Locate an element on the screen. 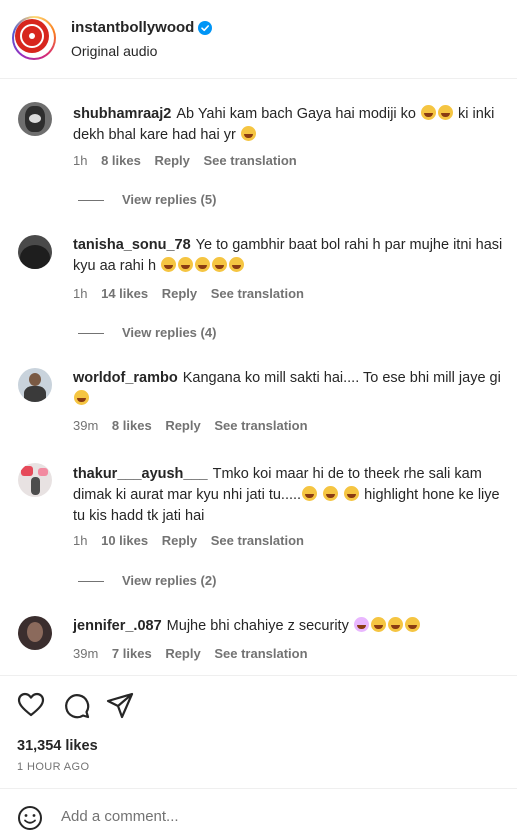 The width and height of the screenshot is (517, 831). post-header: instantbollywood Original audio is located at coordinates (258, 39).